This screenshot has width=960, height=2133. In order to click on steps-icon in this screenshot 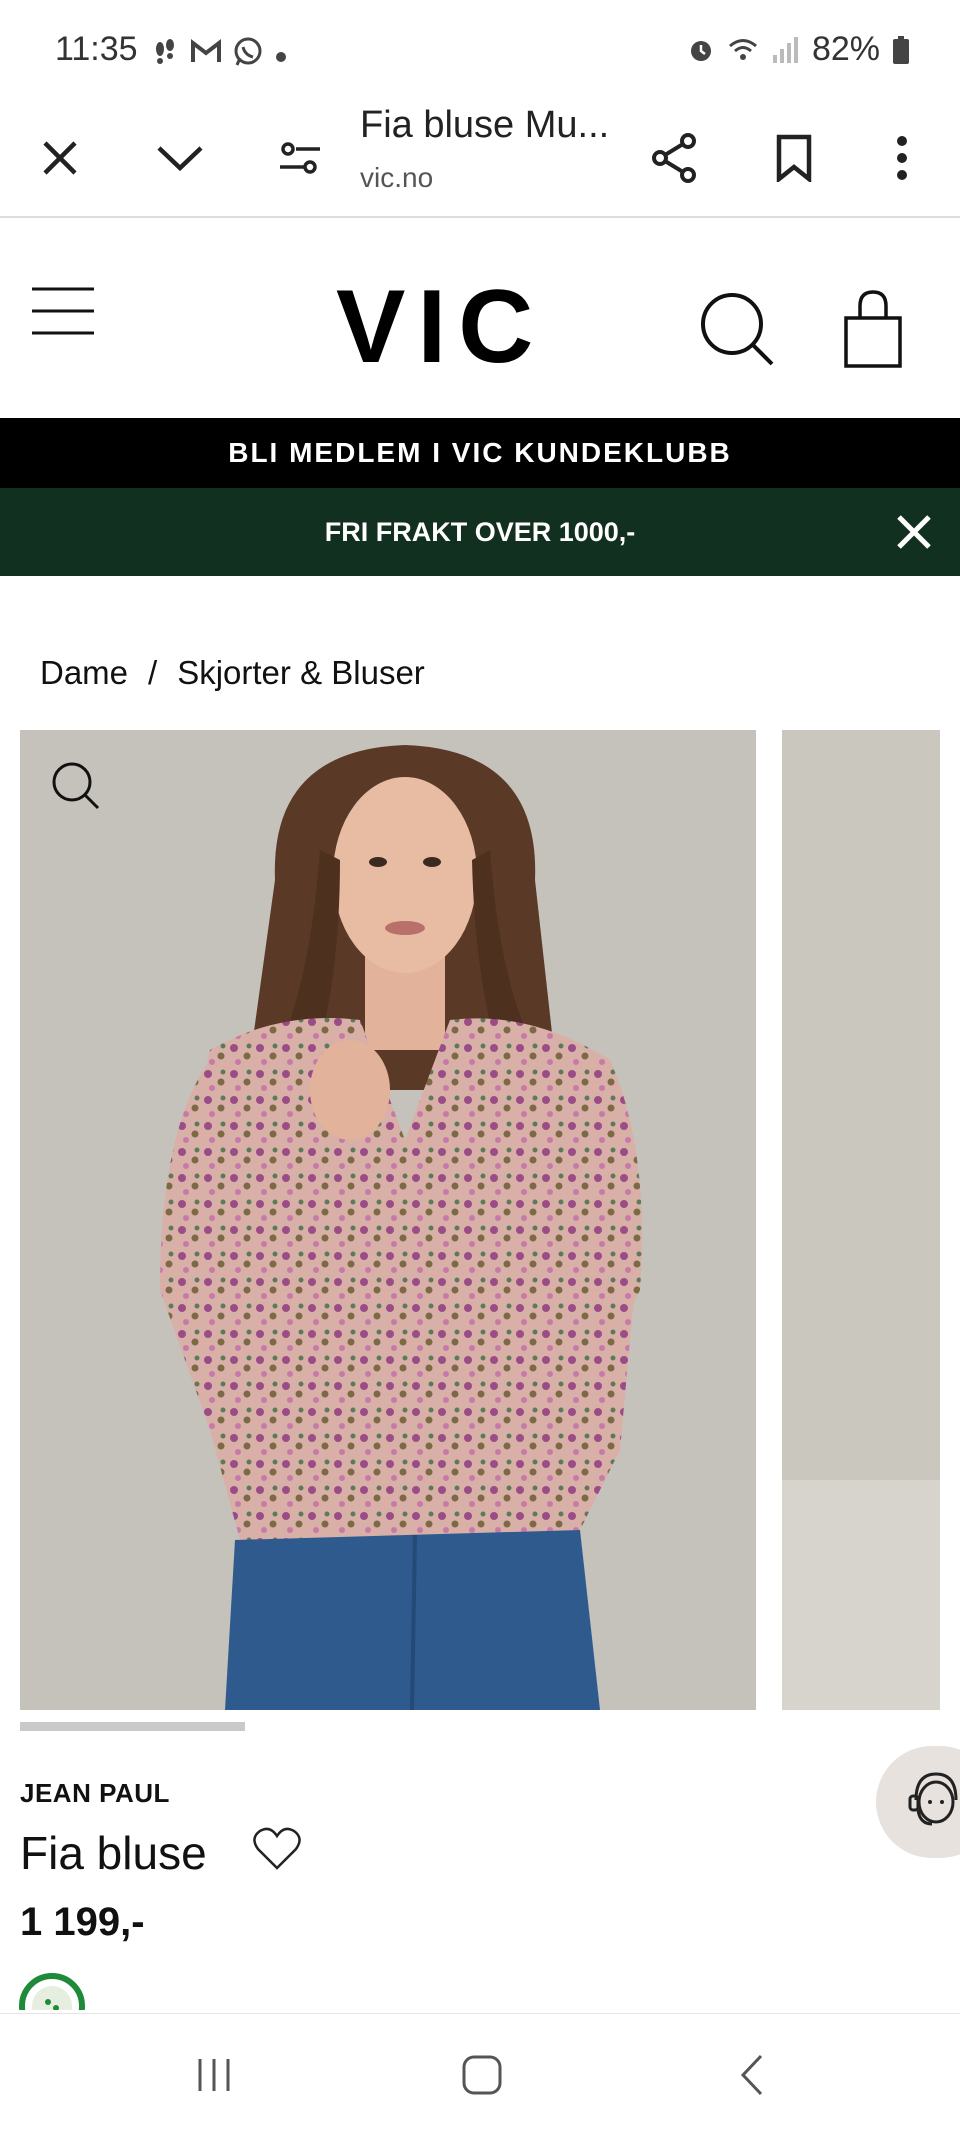, I will do `click(165, 54)`.